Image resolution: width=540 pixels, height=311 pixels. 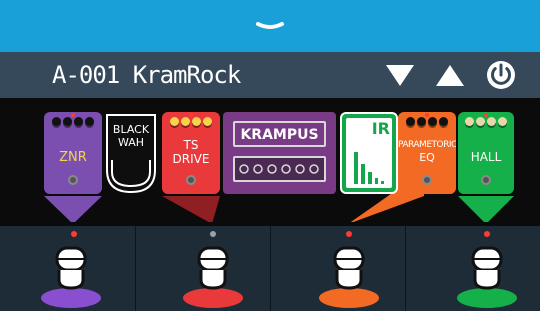 What do you see at coordinates (400, 75) in the screenshot?
I see `triangle-down-icon` at bounding box center [400, 75].